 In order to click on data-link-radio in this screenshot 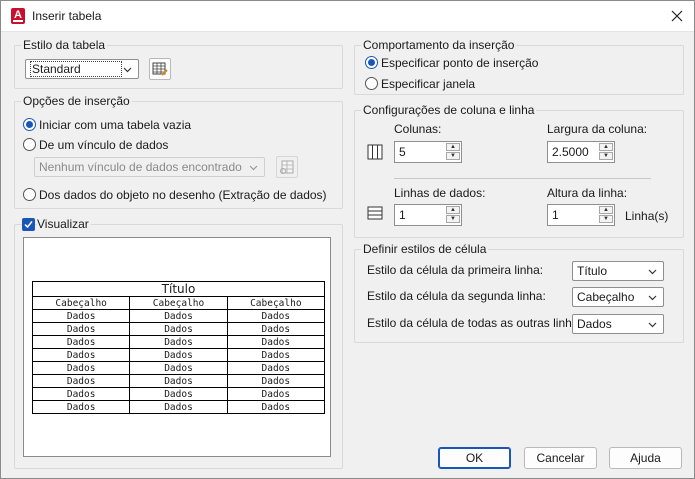, I will do `click(29, 144)`.